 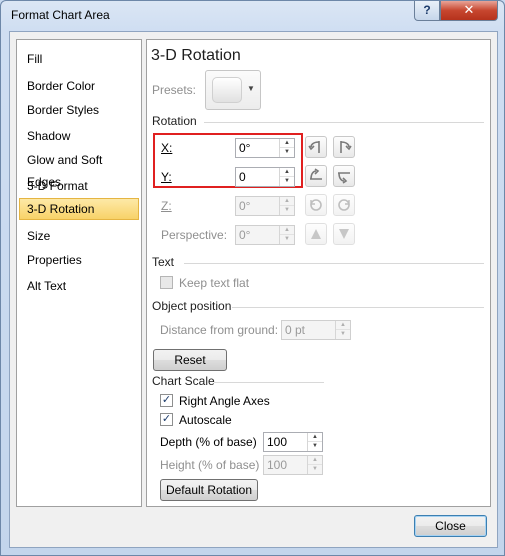 What do you see at coordinates (205, 420) in the screenshot?
I see `autoscale-label: Autoscale` at bounding box center [205, 420].